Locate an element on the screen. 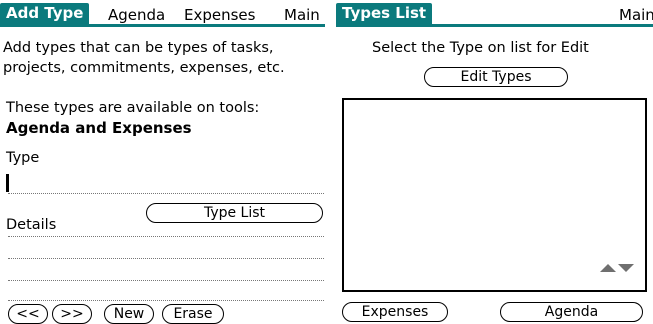 Image resolution: width=653 pixels, height=324 pixels. title-underline-right is located at coordinates (494, 25).